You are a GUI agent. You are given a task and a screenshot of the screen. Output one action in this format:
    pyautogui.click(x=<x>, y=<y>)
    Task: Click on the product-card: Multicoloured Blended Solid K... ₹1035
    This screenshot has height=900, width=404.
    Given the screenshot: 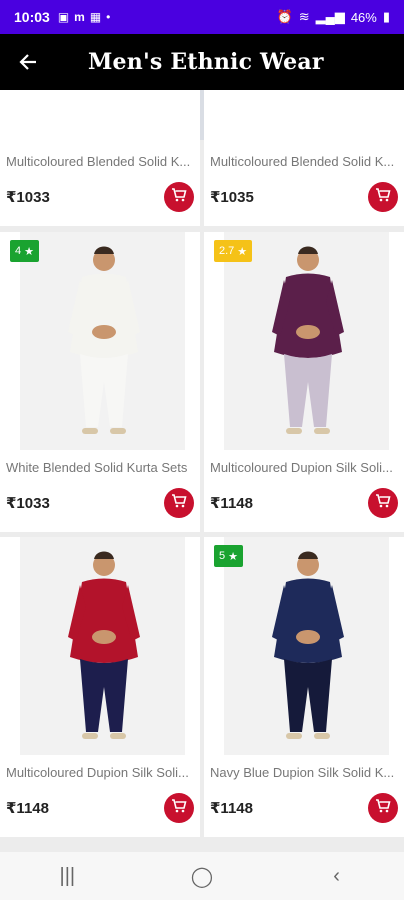 What is the action you would take?
    pyautogui.click(x=304, y=158)
    